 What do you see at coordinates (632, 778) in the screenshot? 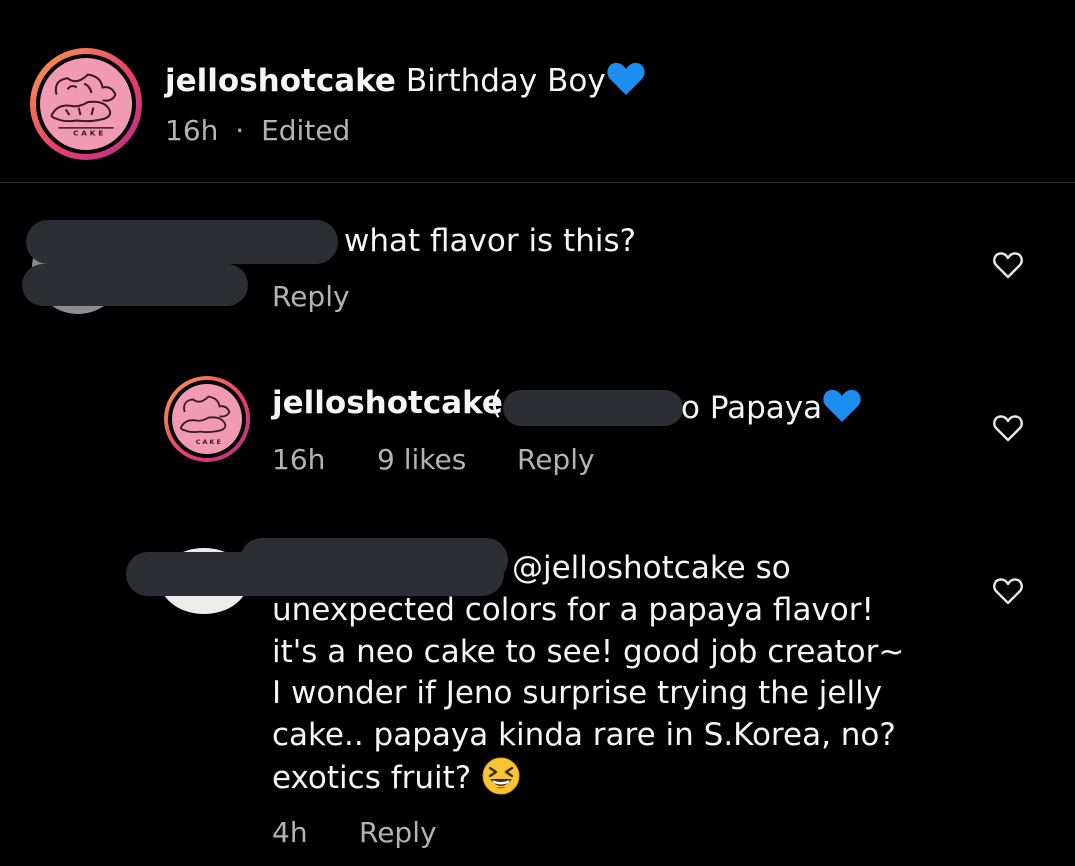
I see `comment-line-last: exotics fruit?` at bounding box center [632, 778].